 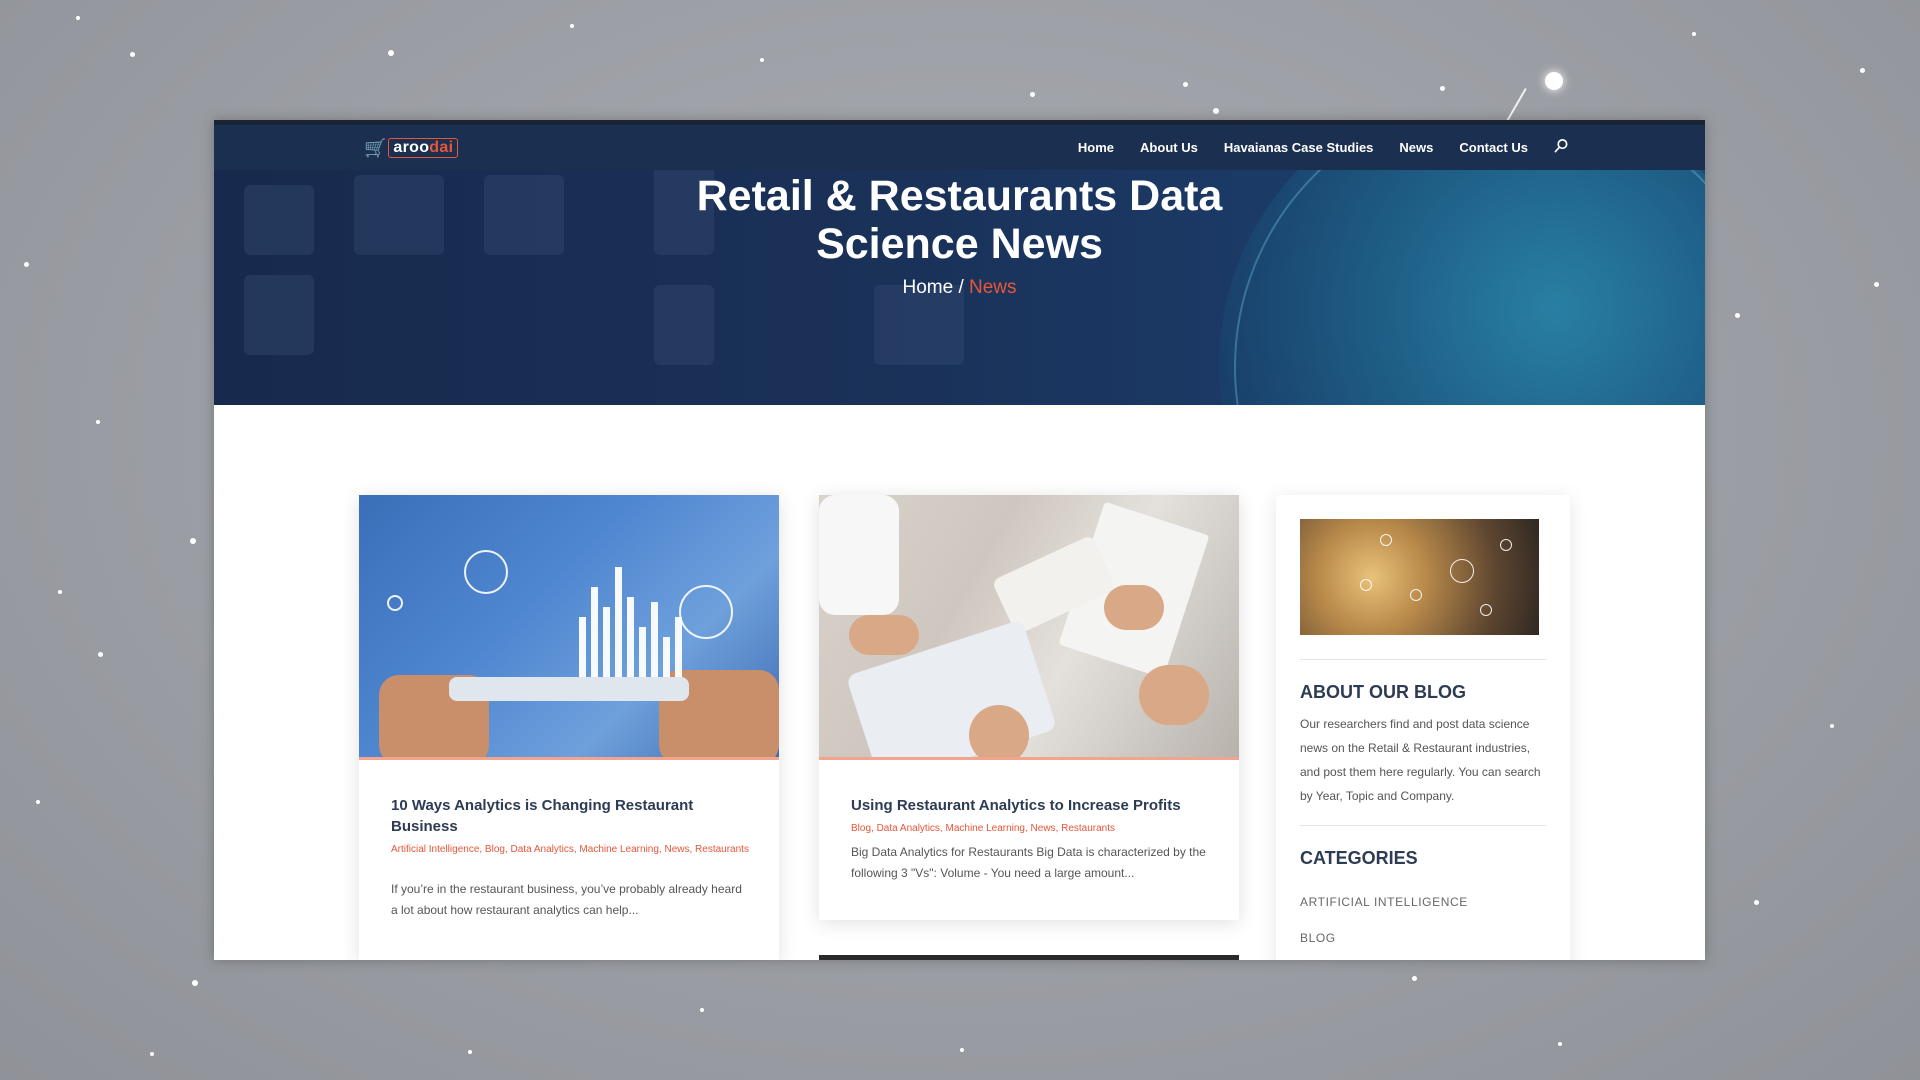 What do you see at coordinates (1561, 147) in the screenshot?
I see `search-icon` at bounding box center [1561, 147].